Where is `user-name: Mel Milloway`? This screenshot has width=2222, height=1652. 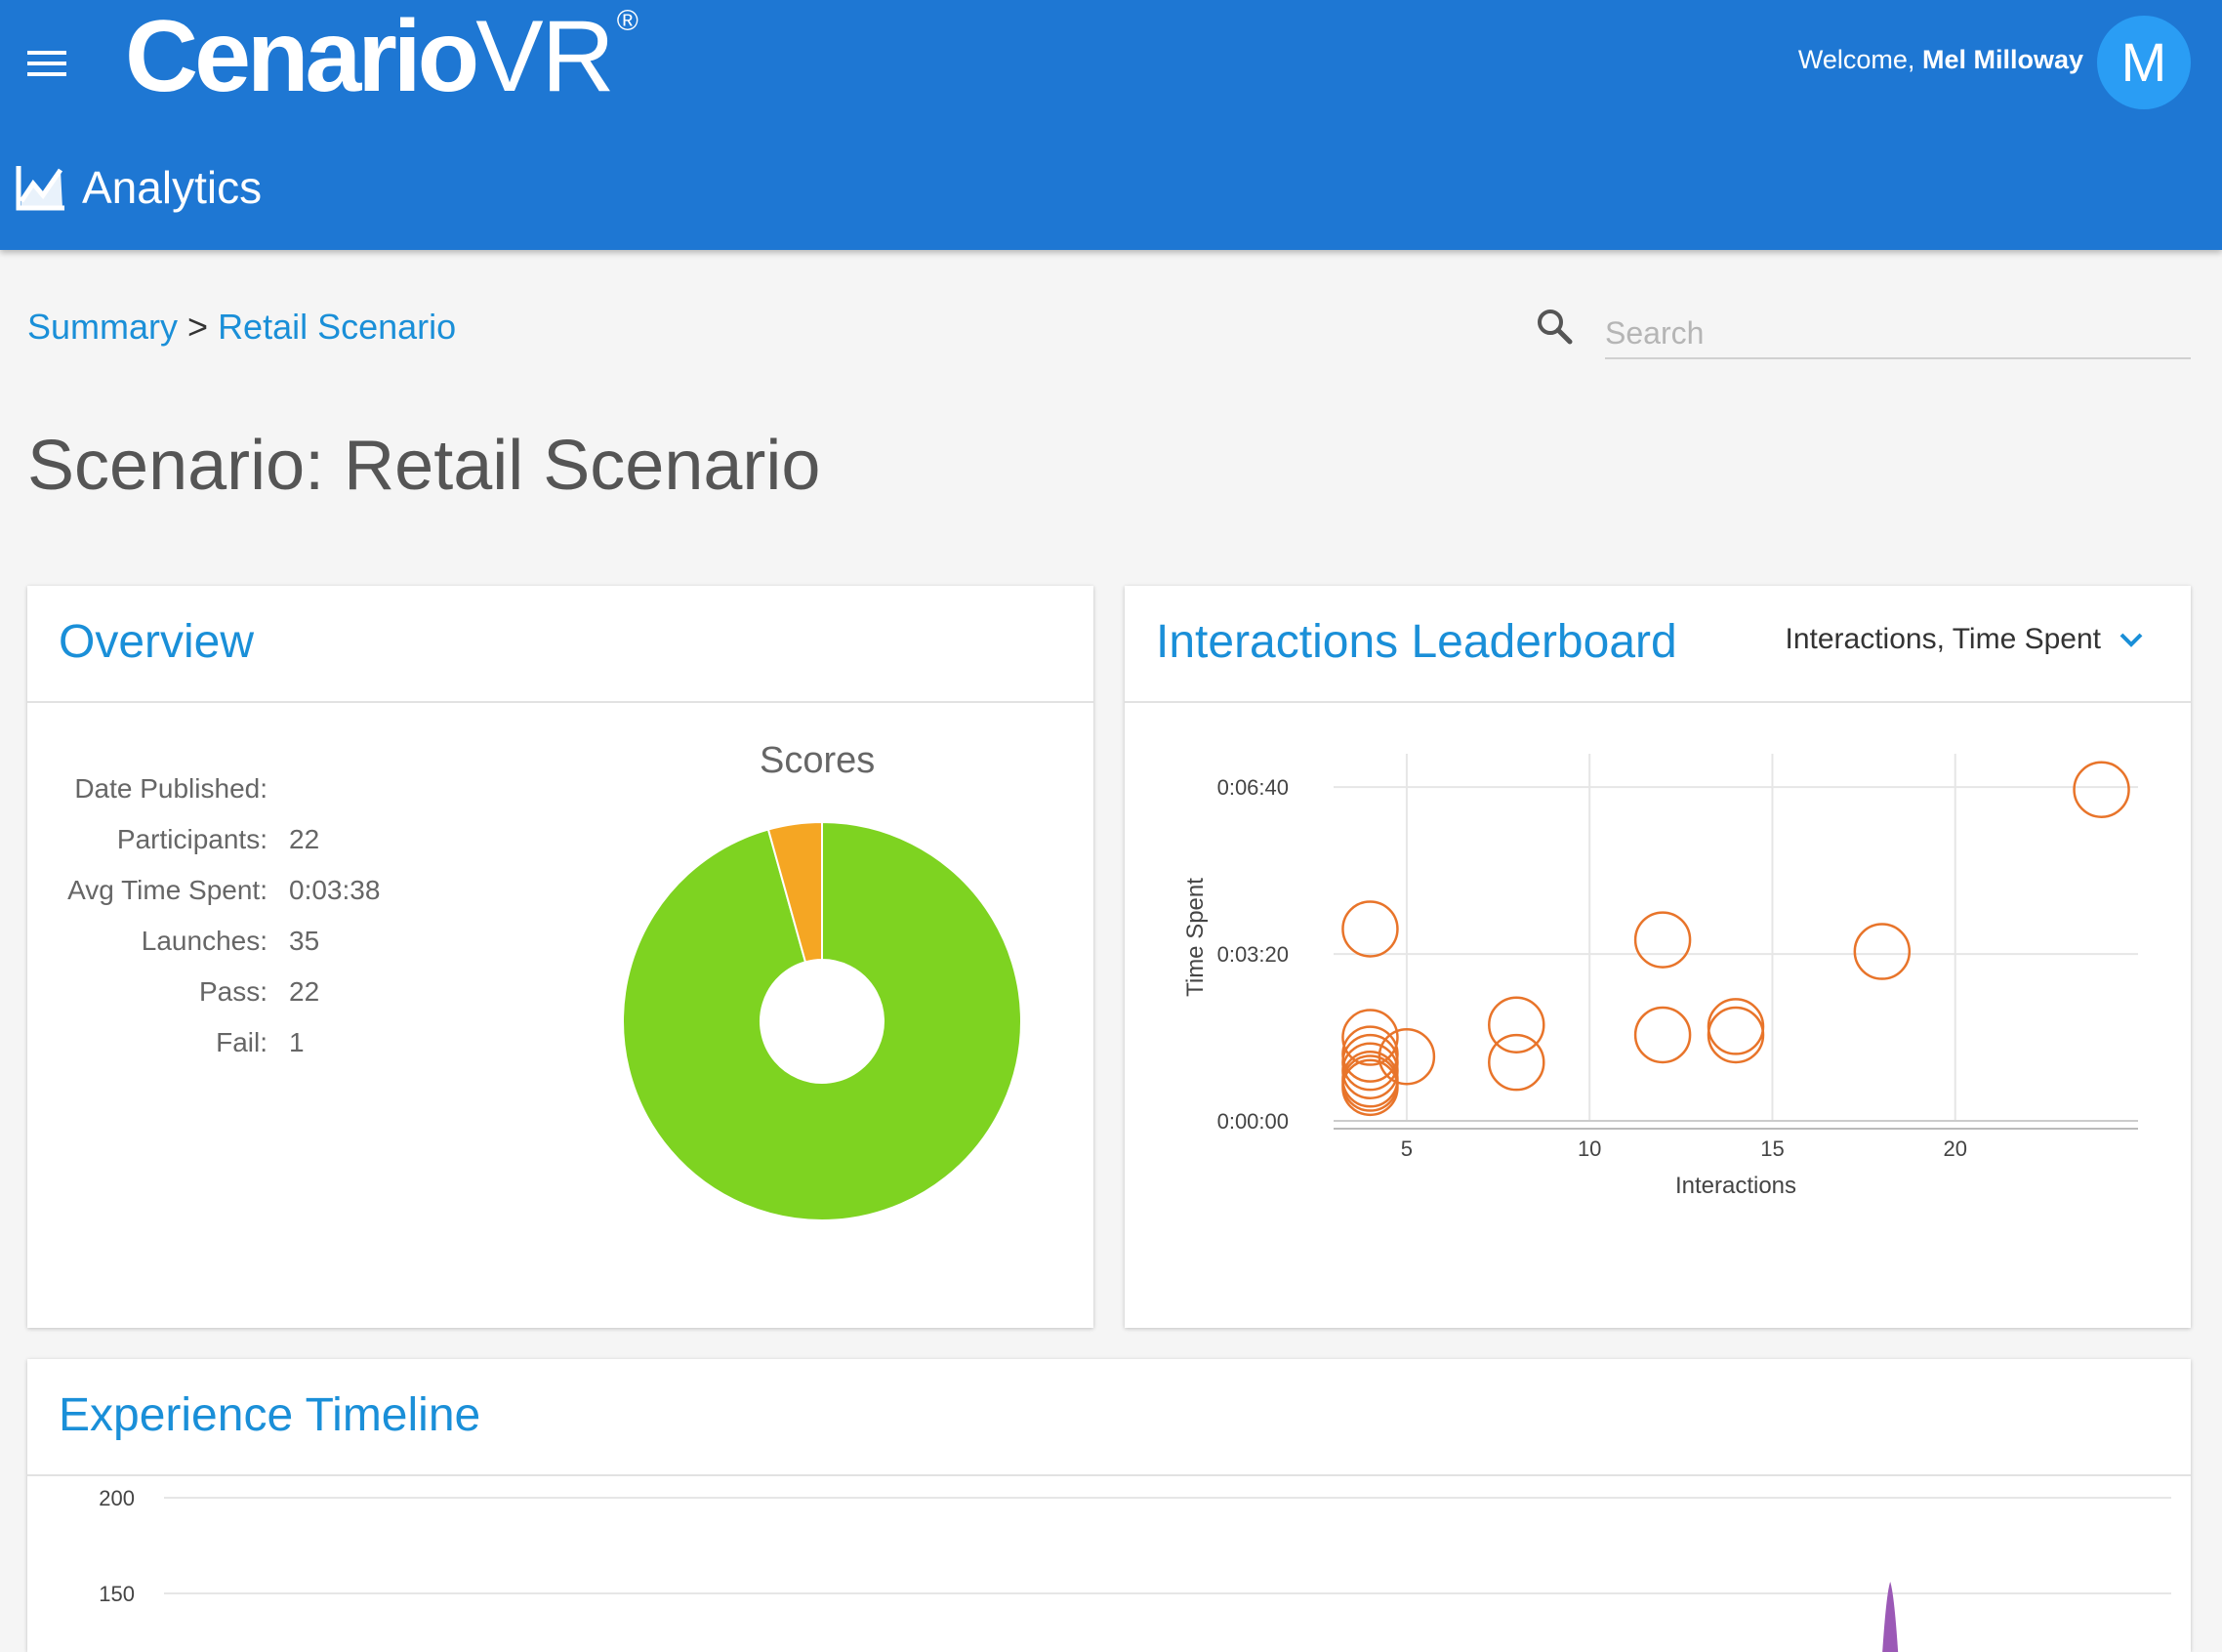 user-name: Mel Milloway is located at coordinates (2002, 59).